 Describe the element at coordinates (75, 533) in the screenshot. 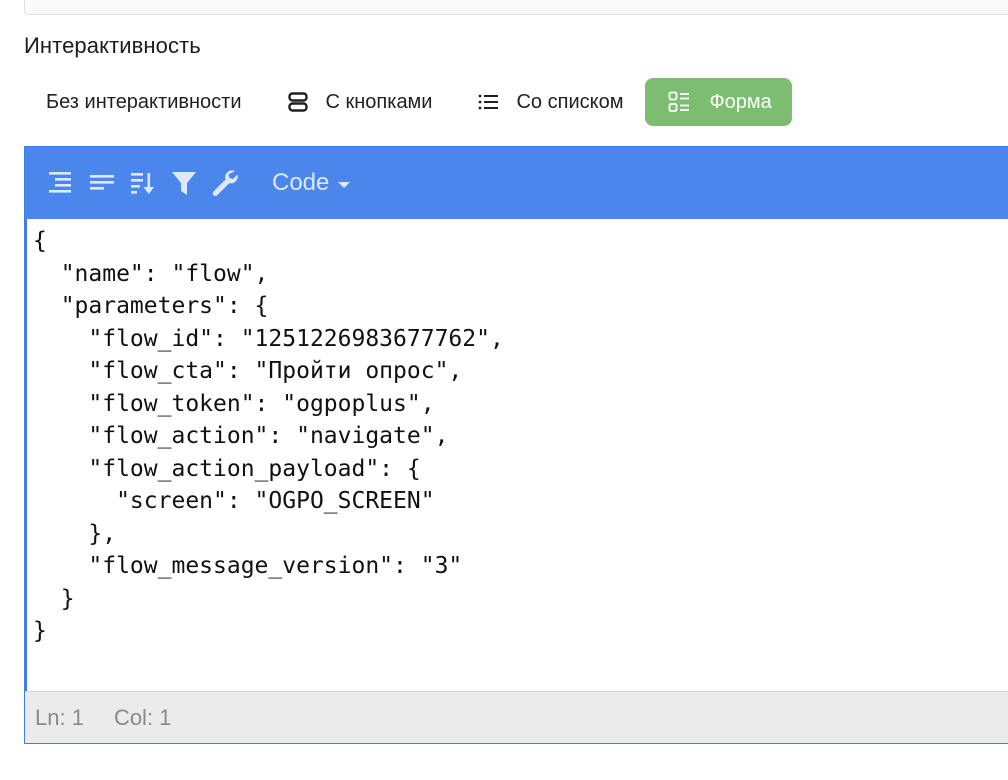

I see `code-line: },` at that location.